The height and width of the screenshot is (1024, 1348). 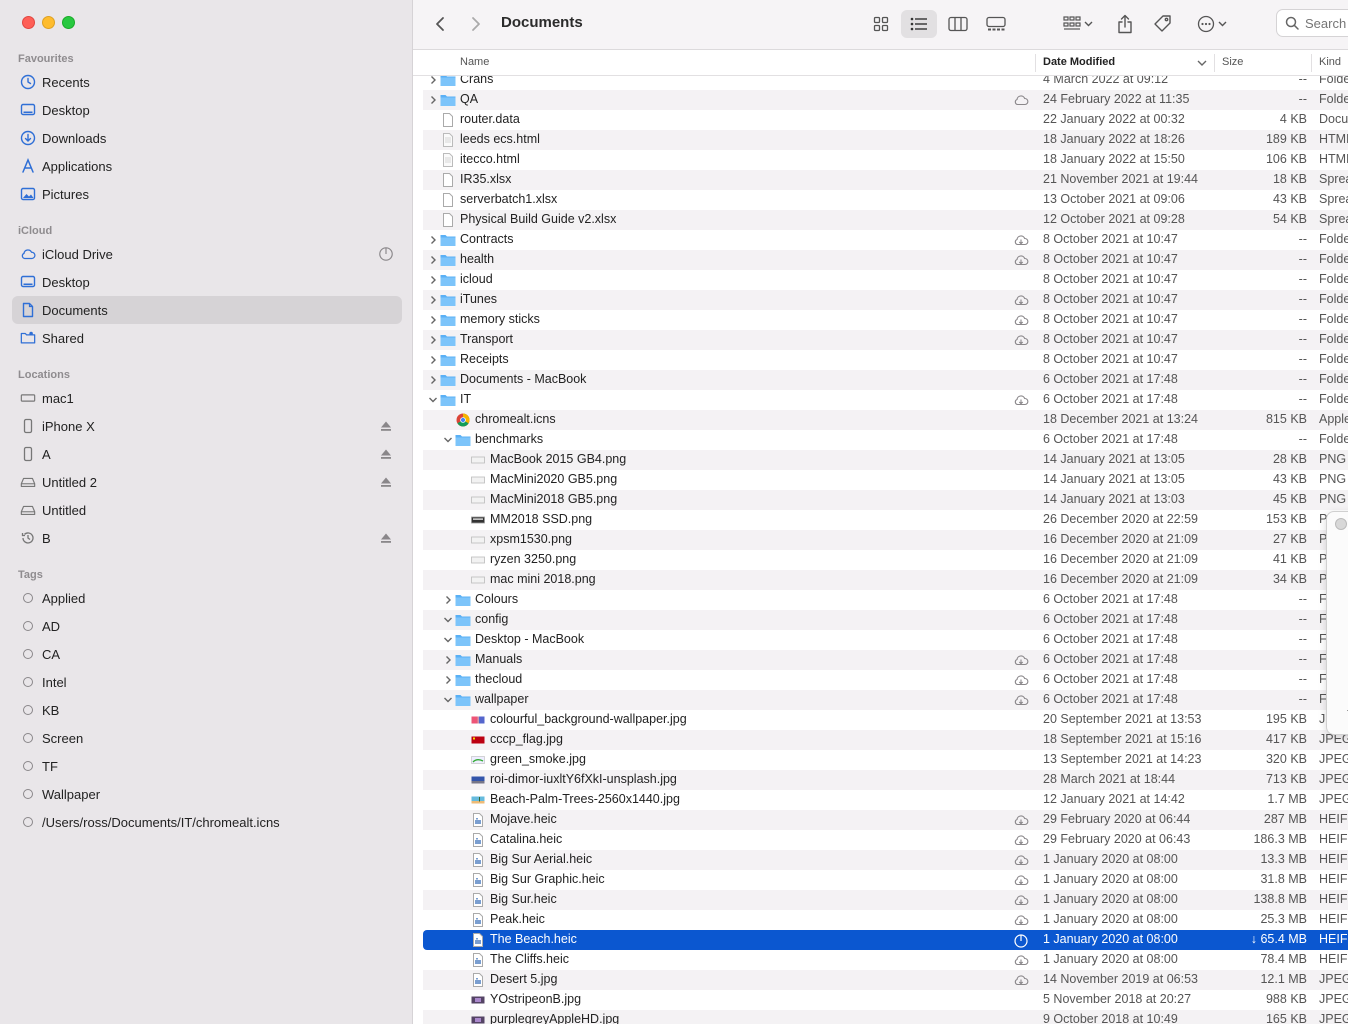 I want to click on column-kind-header: Kind, so click(x=1330, y=62).